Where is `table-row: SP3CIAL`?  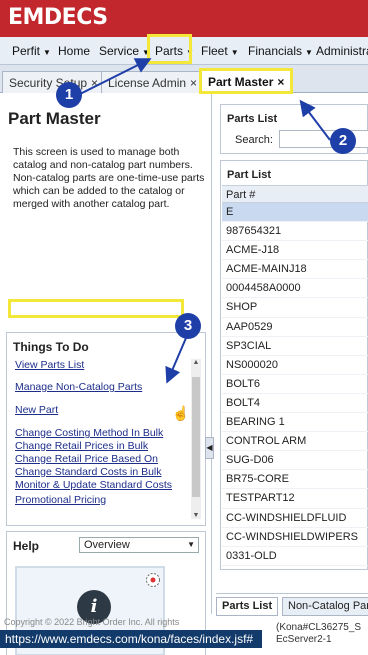 table-row: SP3CIAL is located at coordinates (295, 346).